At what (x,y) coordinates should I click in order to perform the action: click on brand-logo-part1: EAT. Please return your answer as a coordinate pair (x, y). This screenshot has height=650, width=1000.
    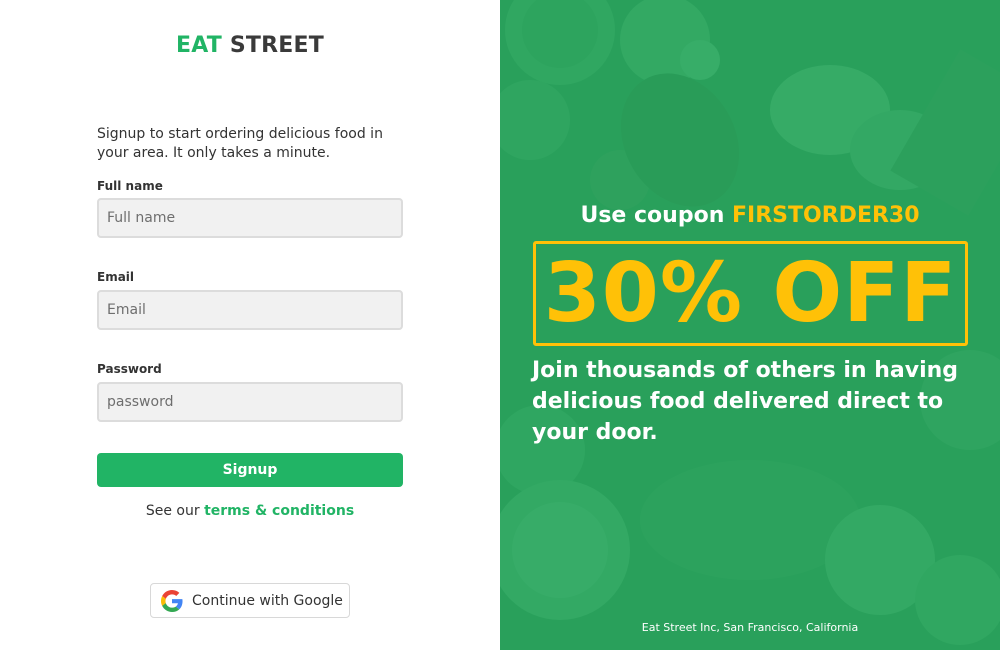
    Looking at the image, I should click on (199, 45).